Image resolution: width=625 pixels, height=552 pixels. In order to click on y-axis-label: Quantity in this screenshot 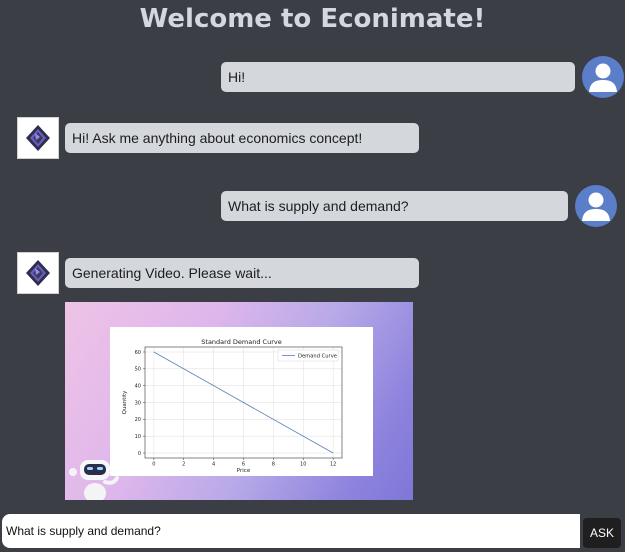, I will do `click(125, 402)`.